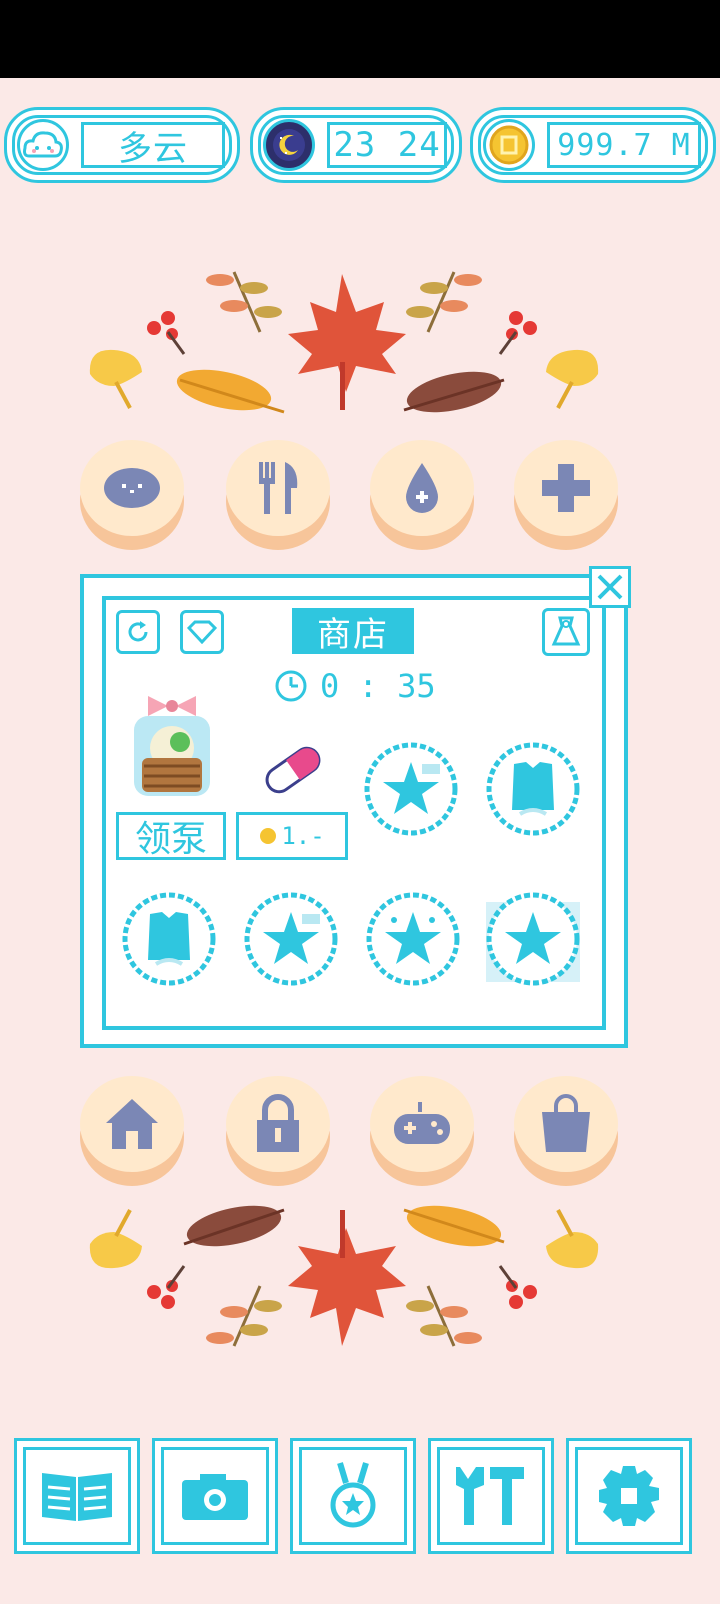 The image size is (720, 1604). I want to click on heal-button, so click(566, 495).